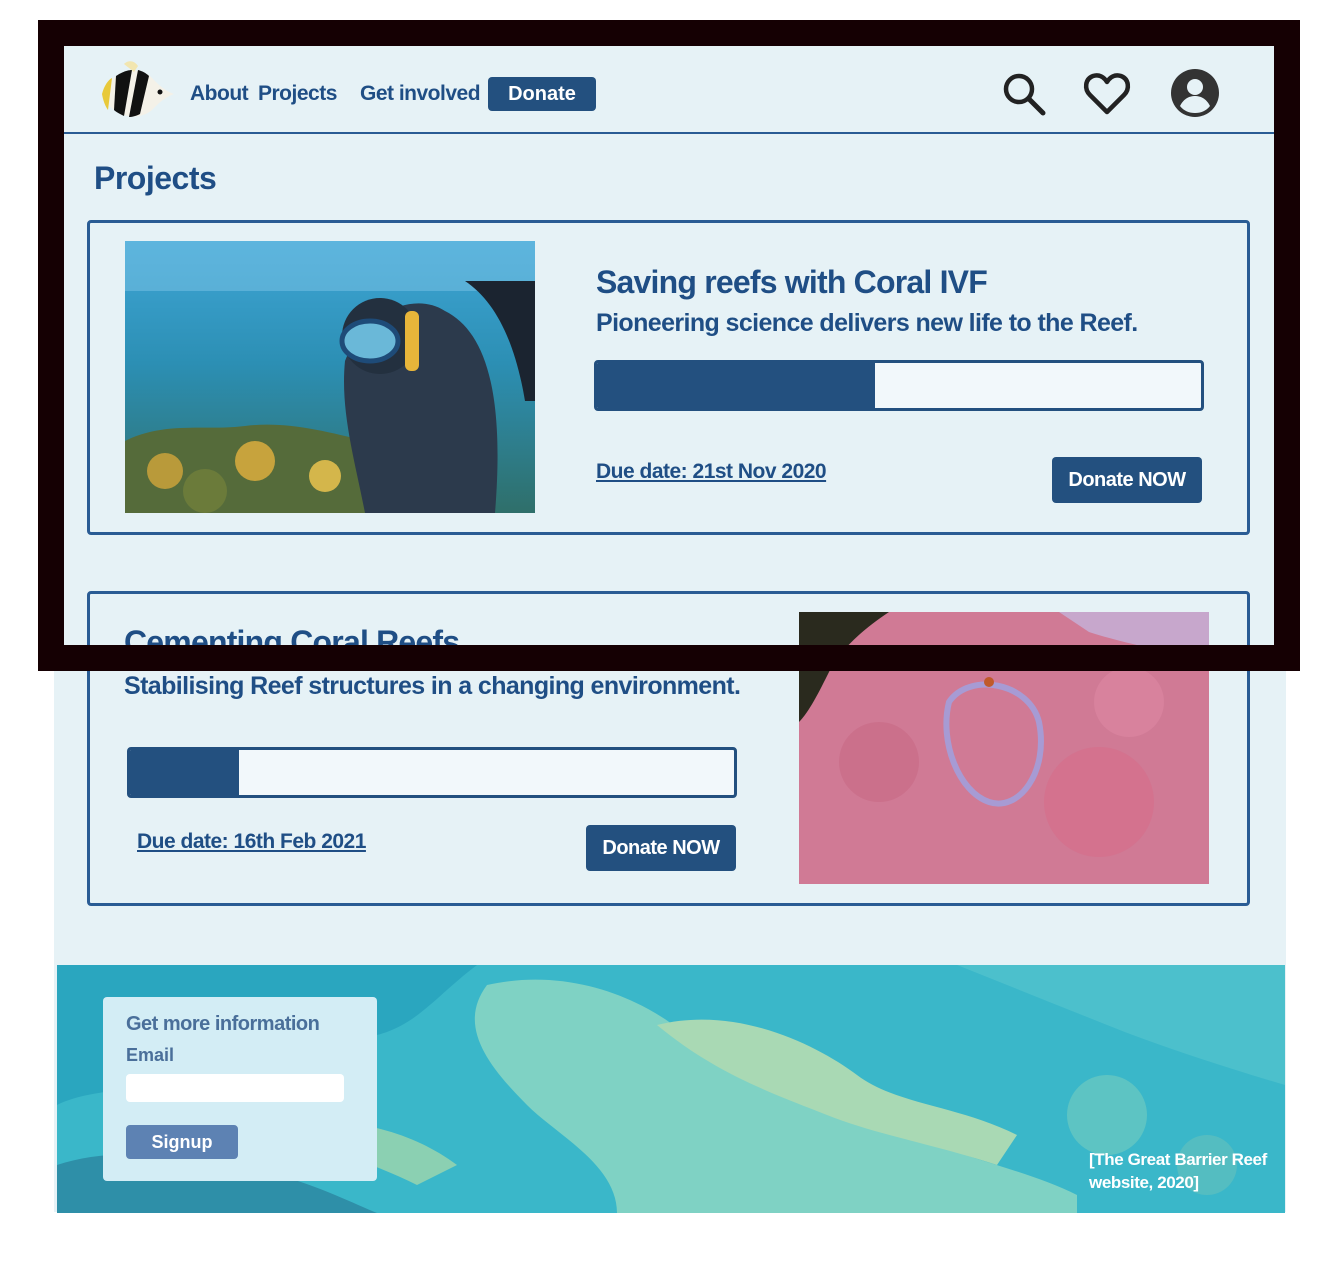  I want to click on project-photo-diver, so click(330, 377).